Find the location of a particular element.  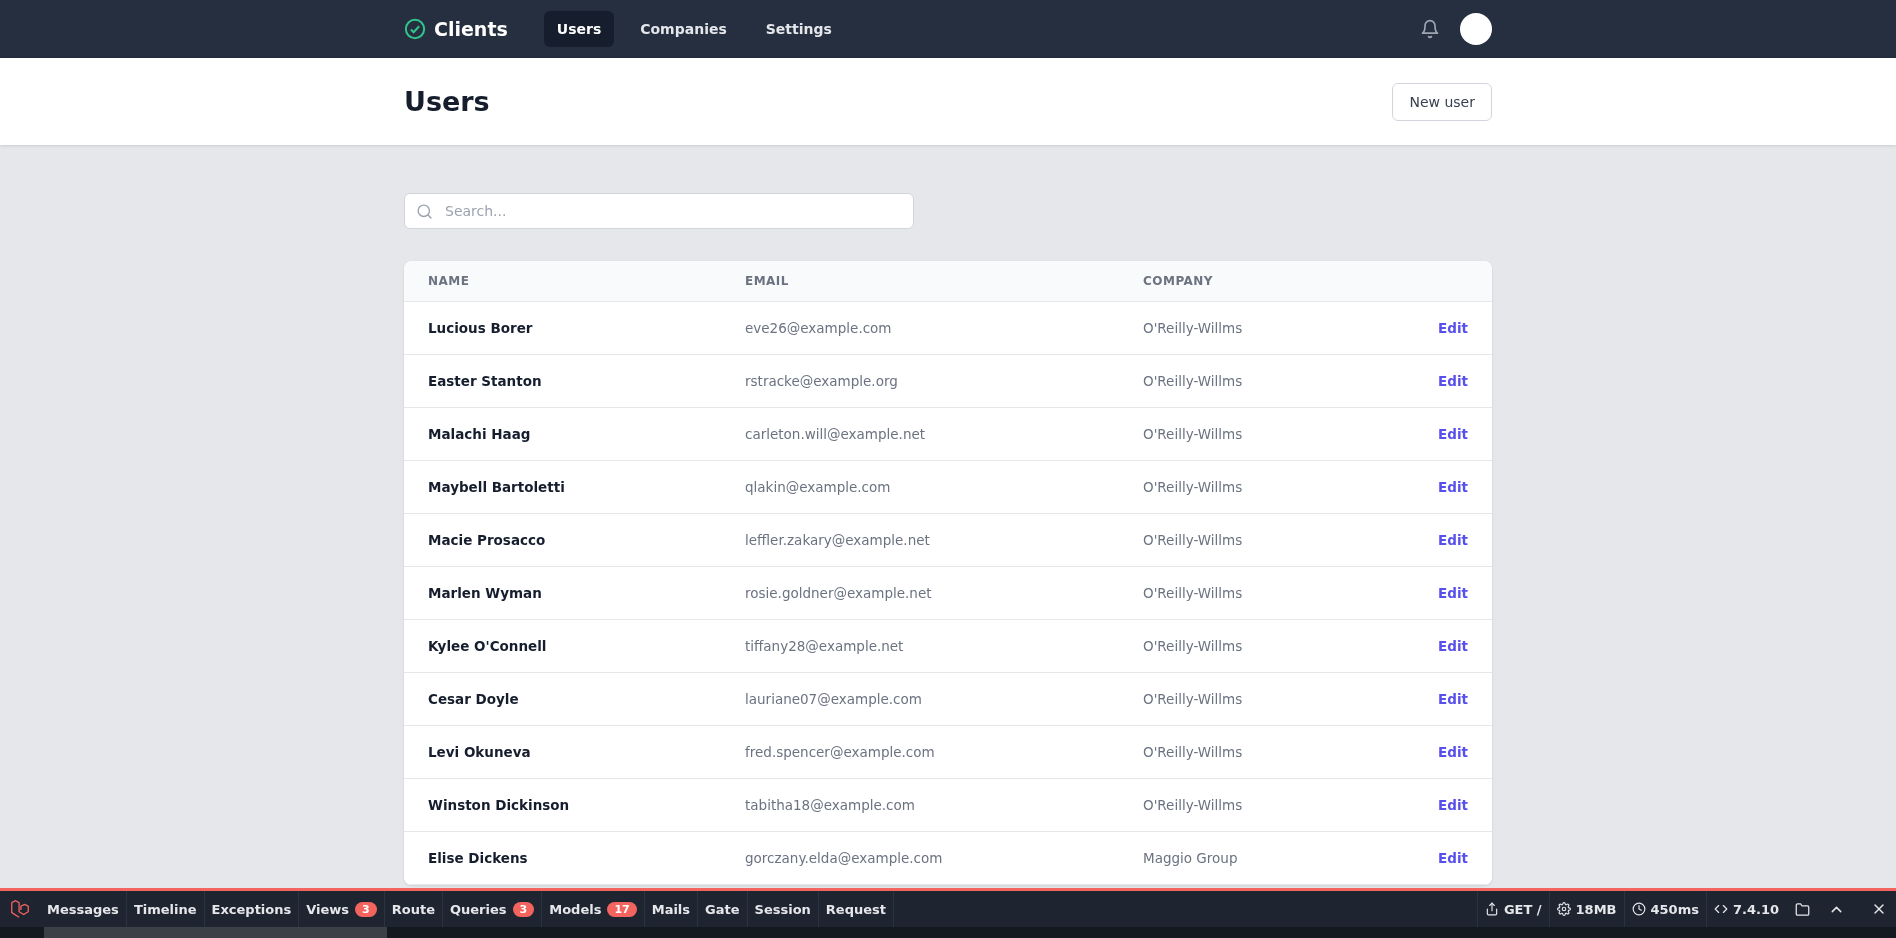

user-email: qlakin@example.com is located at coordinates (818, 487).